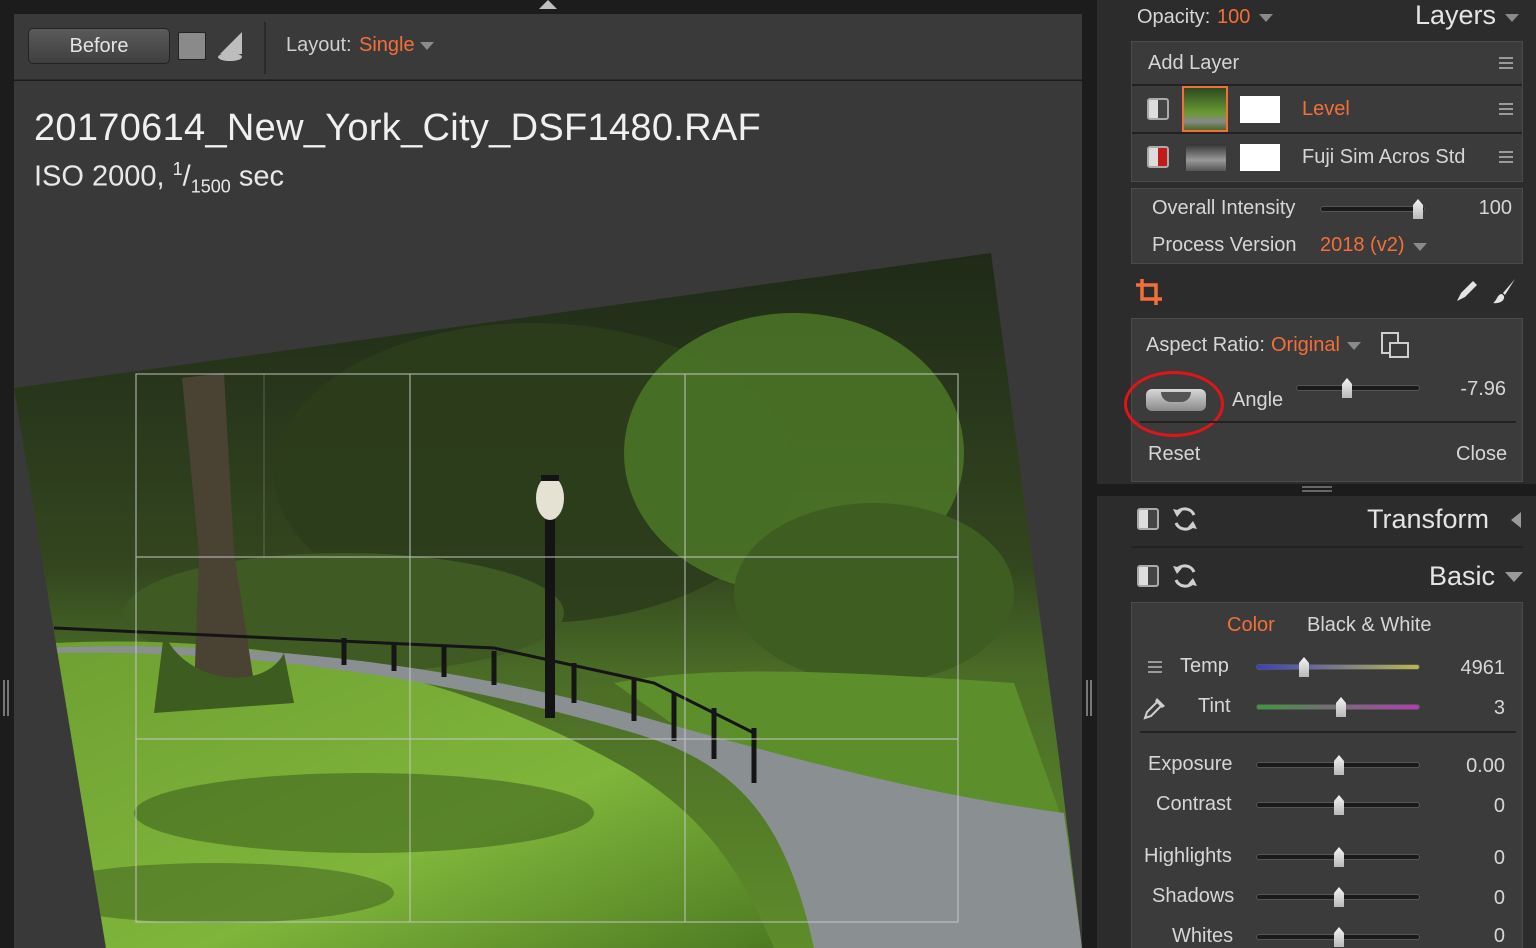 This screenshot has width=1536, height=948. I want to click on level-tool-icon, so click(1176, 400).